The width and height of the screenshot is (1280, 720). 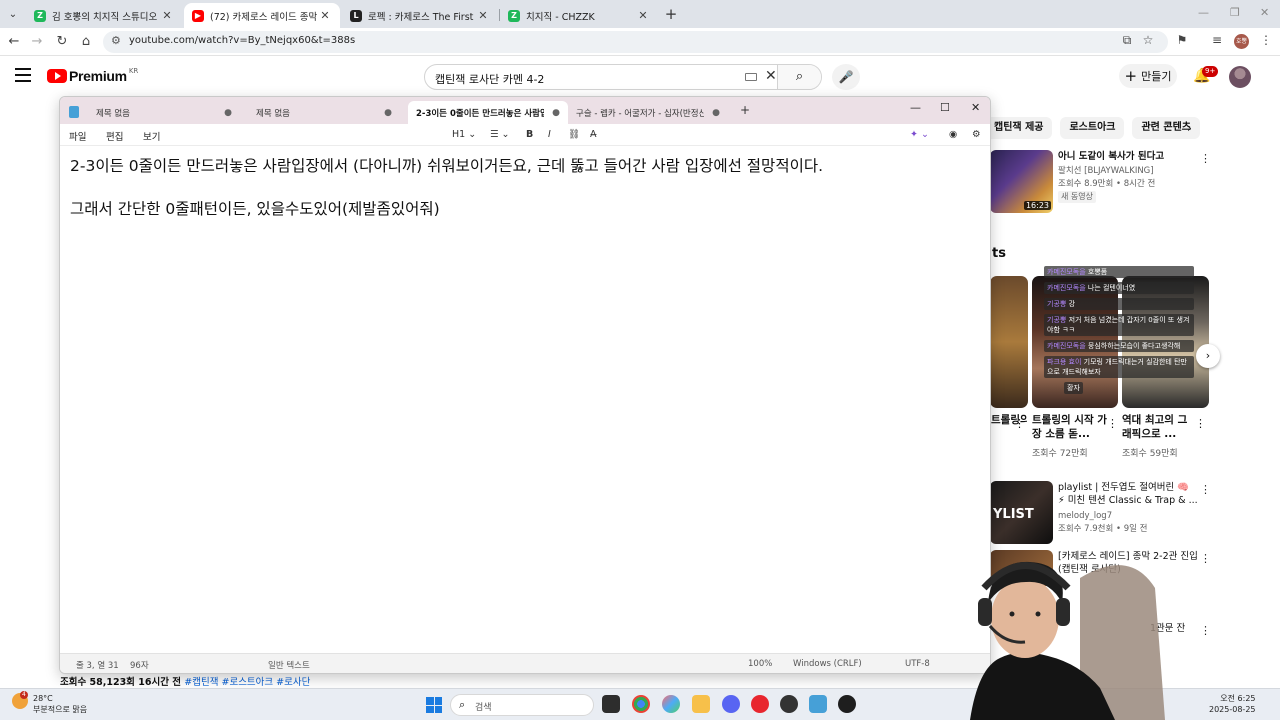 I want to click on search-button: ⌕, so click(x=799, y=77).